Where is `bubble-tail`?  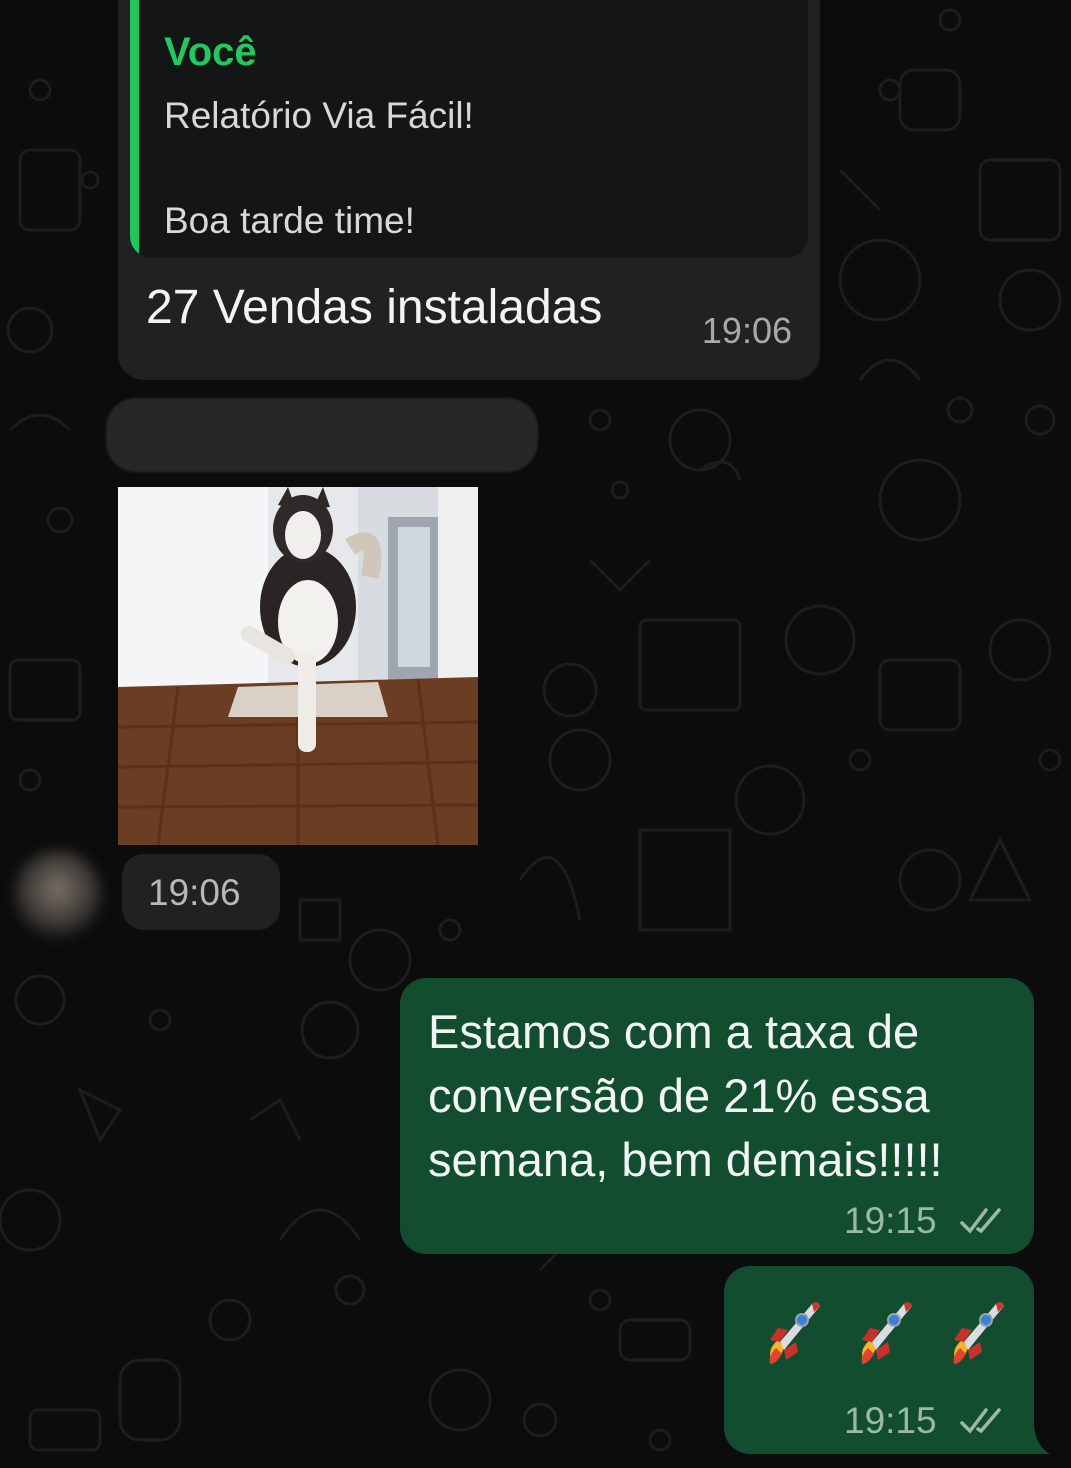
bubble-tail is located at coordinates (1040, 1440).